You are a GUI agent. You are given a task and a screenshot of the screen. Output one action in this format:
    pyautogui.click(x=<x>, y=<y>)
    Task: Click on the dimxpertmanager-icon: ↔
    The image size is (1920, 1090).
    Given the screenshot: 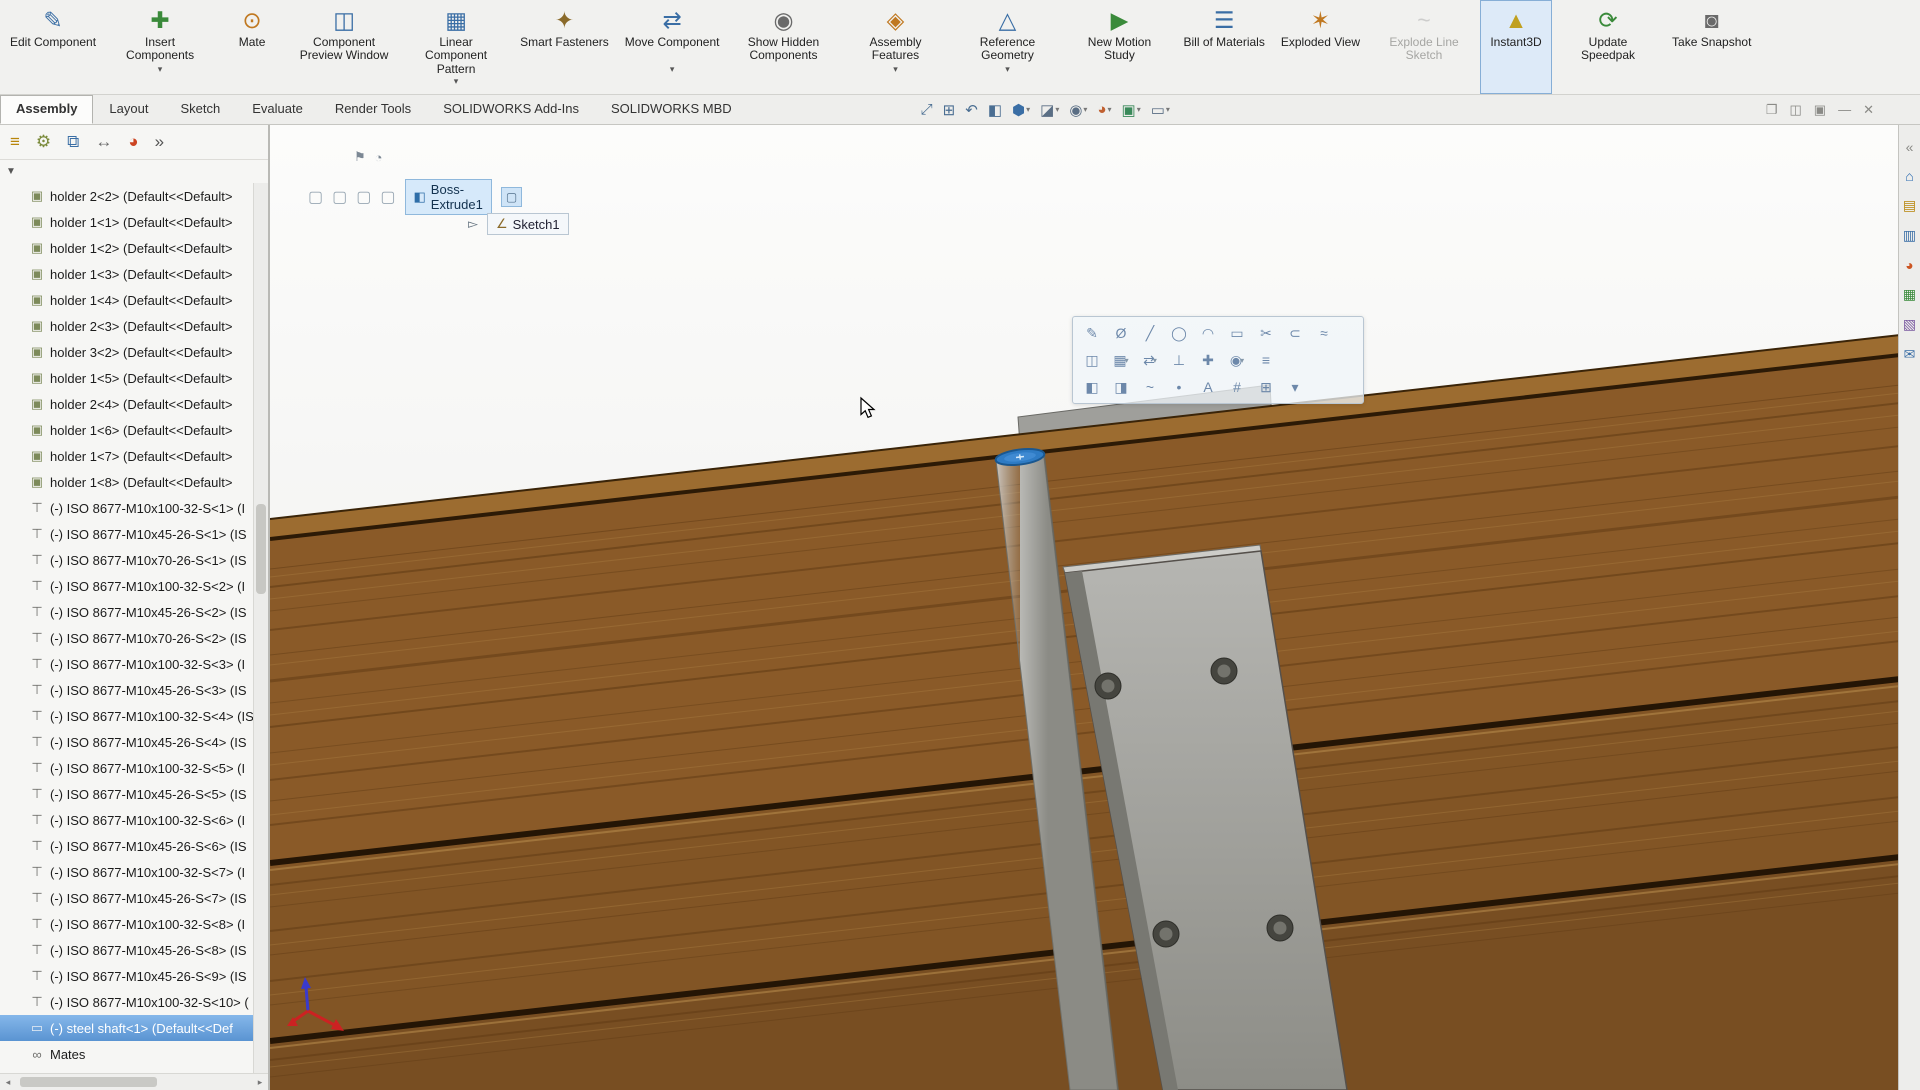 What is the action you would take?
    pyautogui.click(x=103, y=142)
    